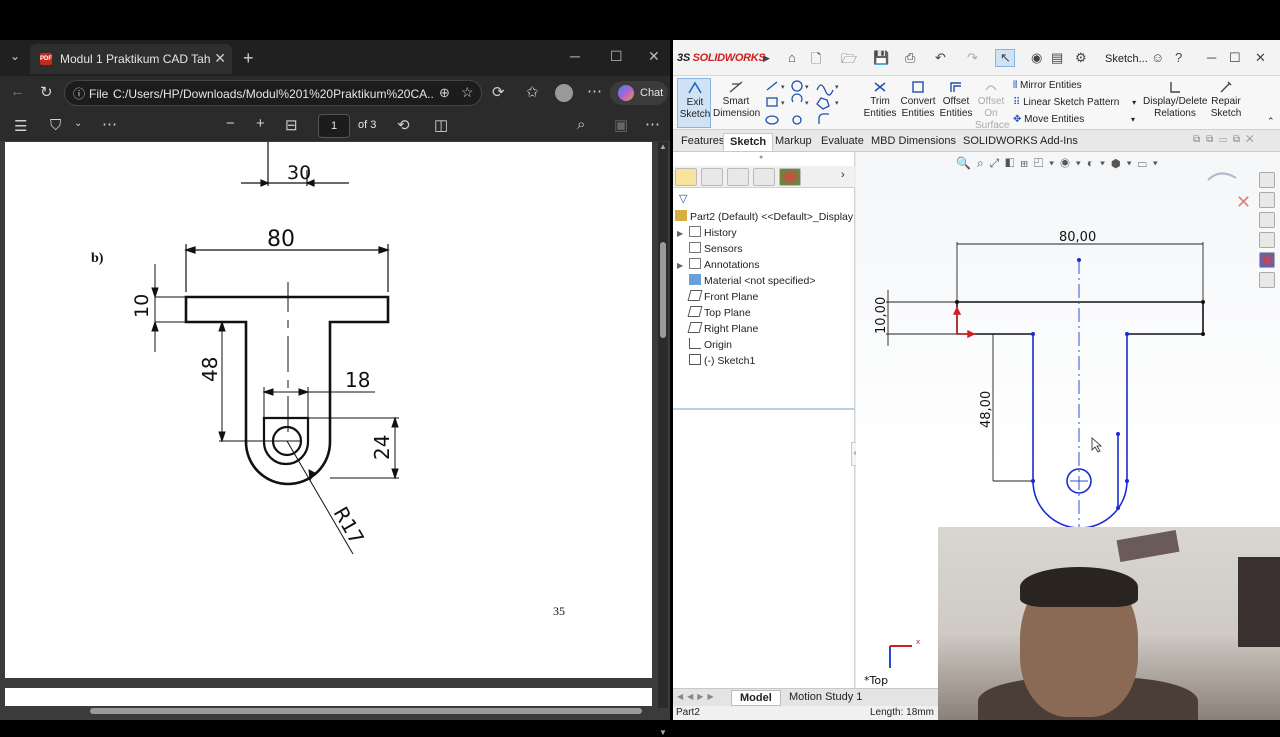 The height and width of the screenshot is (737, 1280). What do you see at coordinates (816, 61) in the screenshot?
I see `new-file-icon: 🗋` at bounding box center [816, 61].